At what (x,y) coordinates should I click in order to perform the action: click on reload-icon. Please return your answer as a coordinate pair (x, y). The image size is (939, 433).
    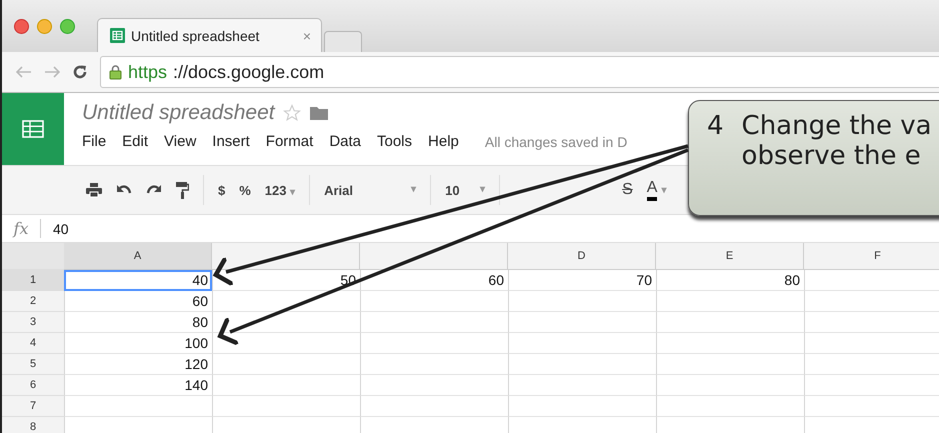
    Looking at the image, I should click on (80, 72).